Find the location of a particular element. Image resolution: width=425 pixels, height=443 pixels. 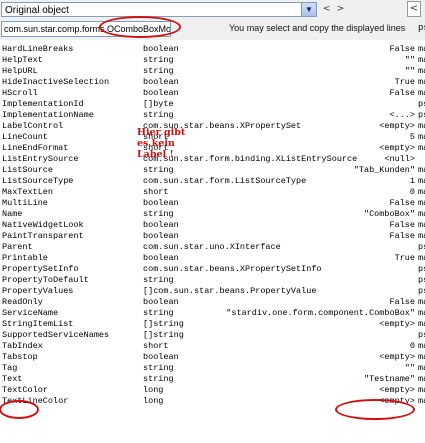

property-value: "Tab_Kunden" is located at coordinates (384, 170).